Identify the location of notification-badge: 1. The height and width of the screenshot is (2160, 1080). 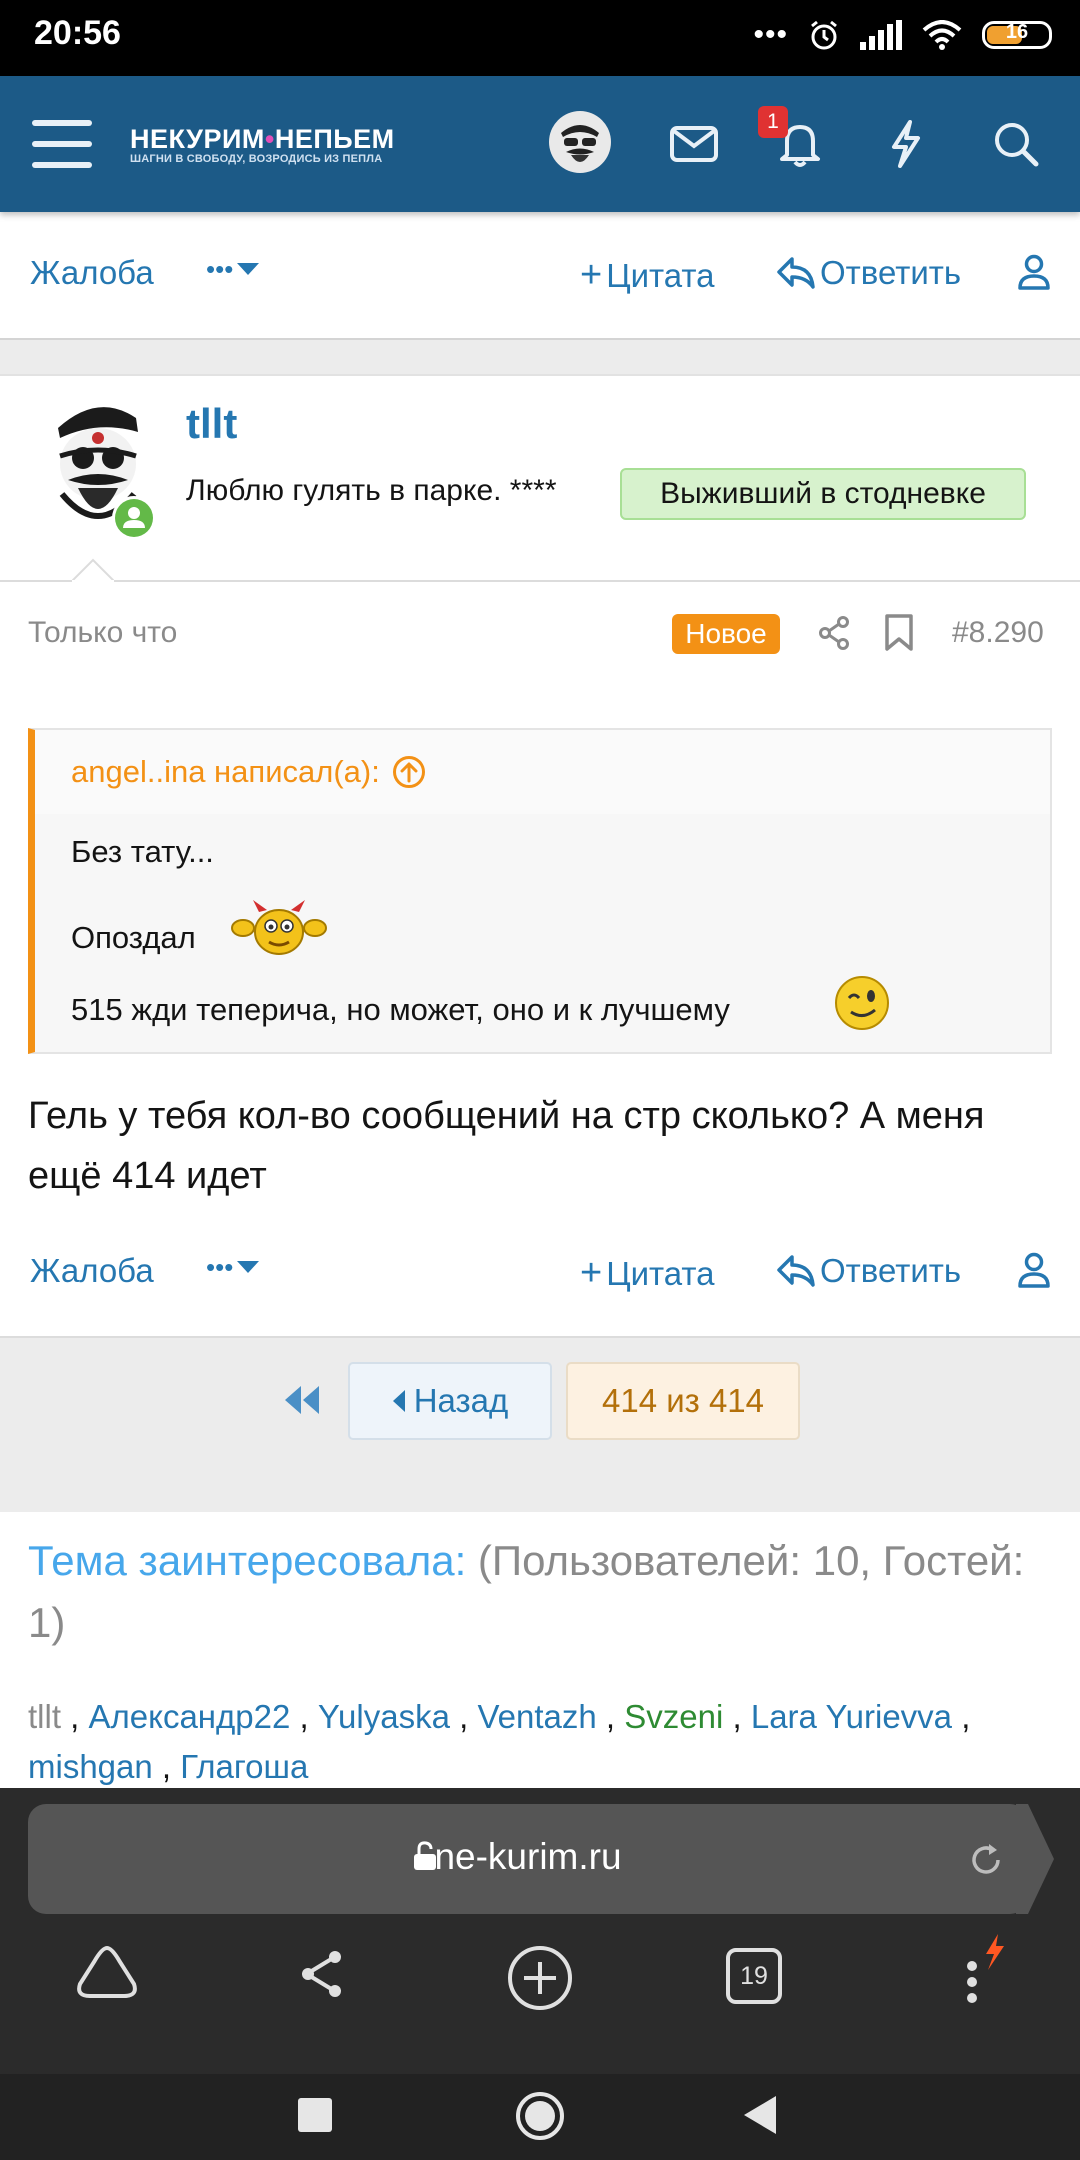
(773, 122).